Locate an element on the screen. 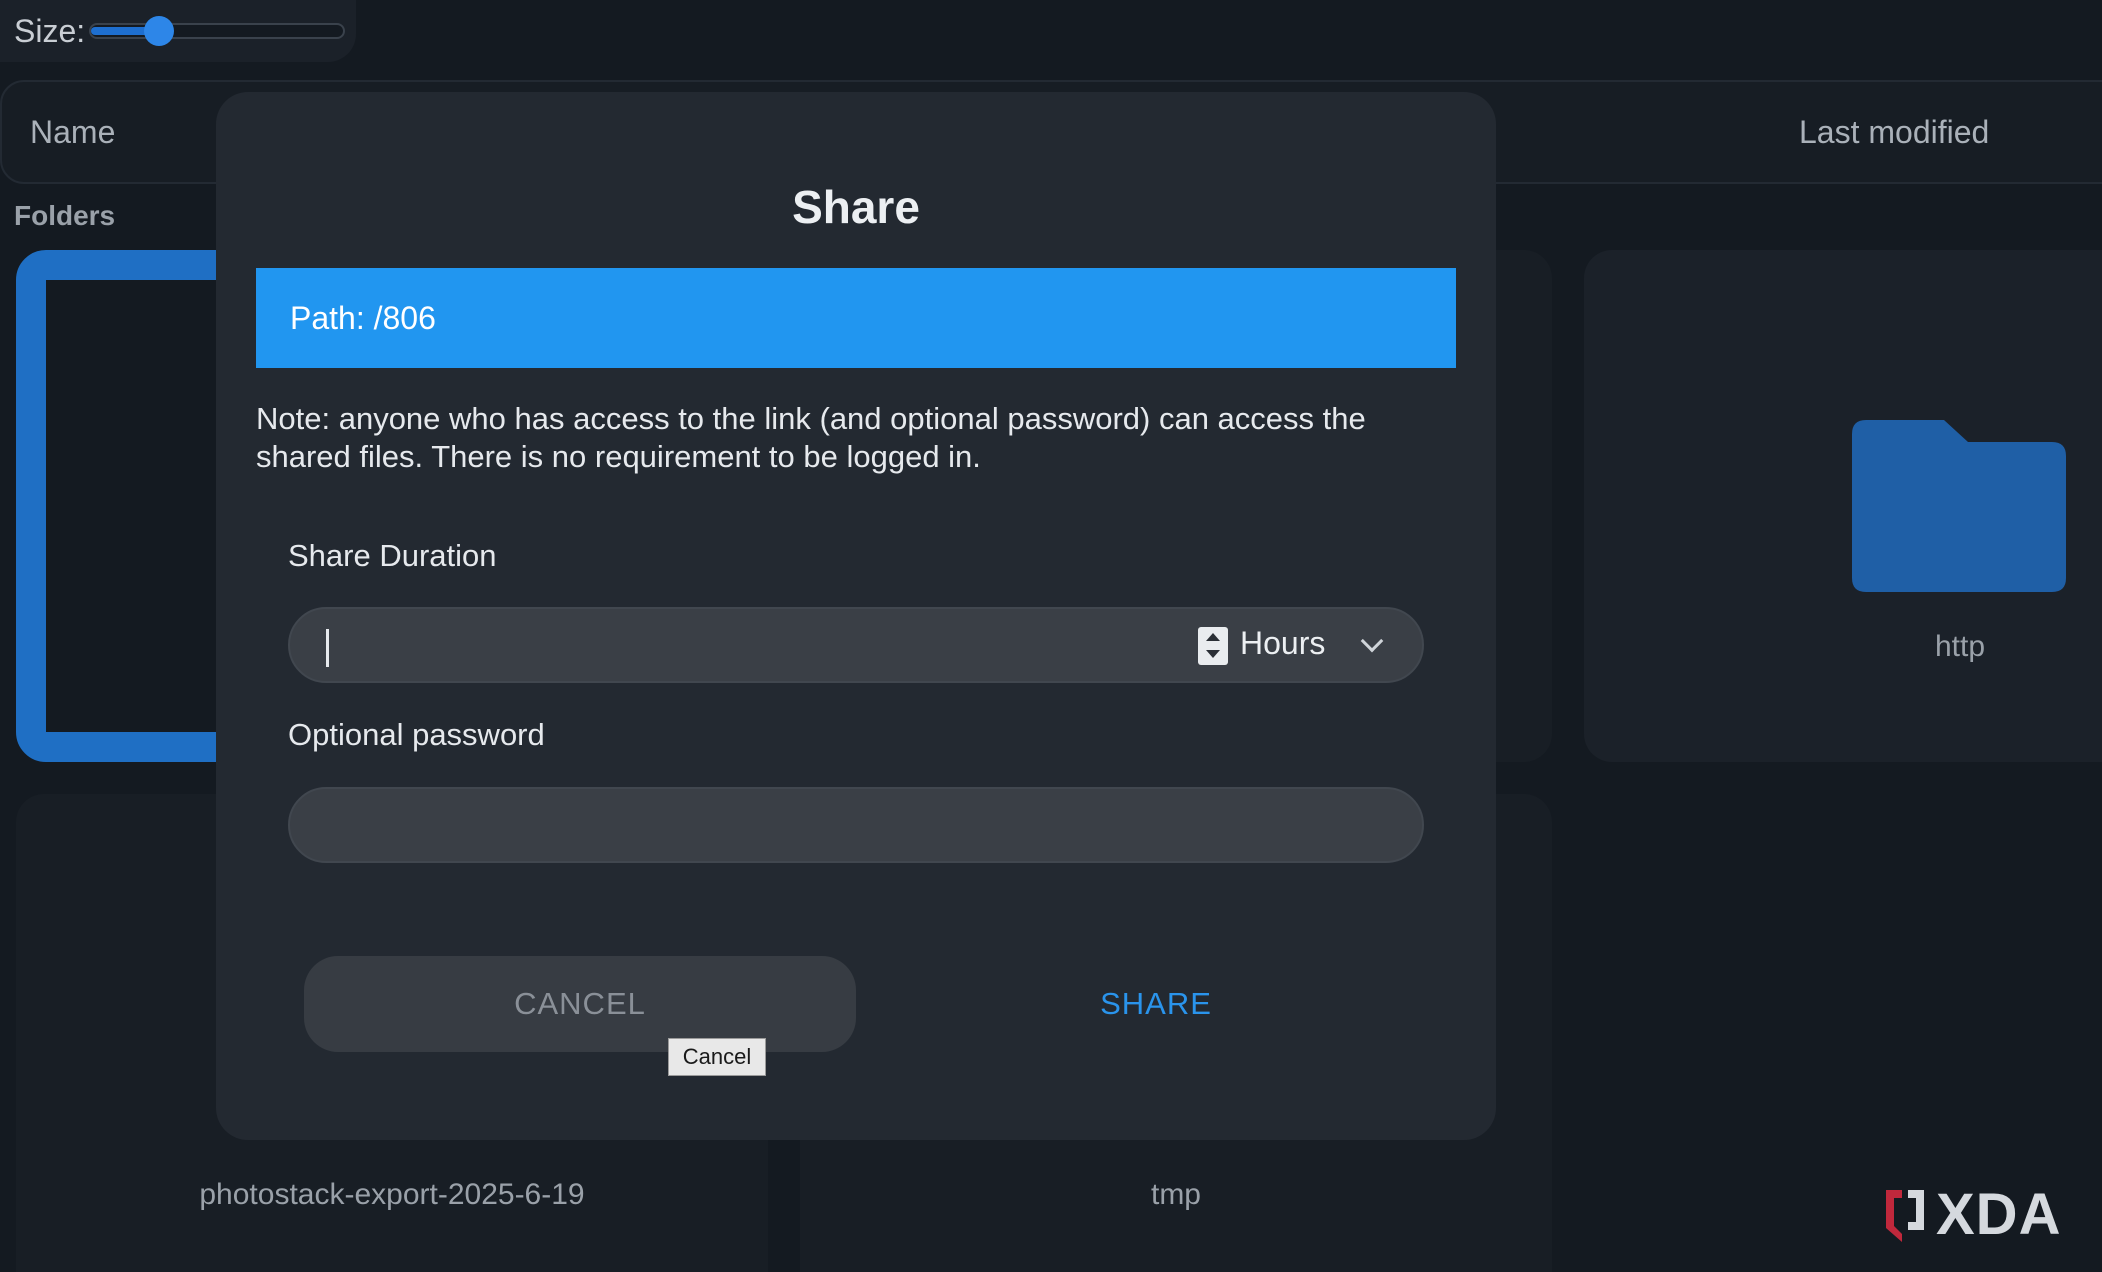 This screenshot has width=2102, height=1272. cancel-tooltip: Cancel is located at coordinates (717, 1057).